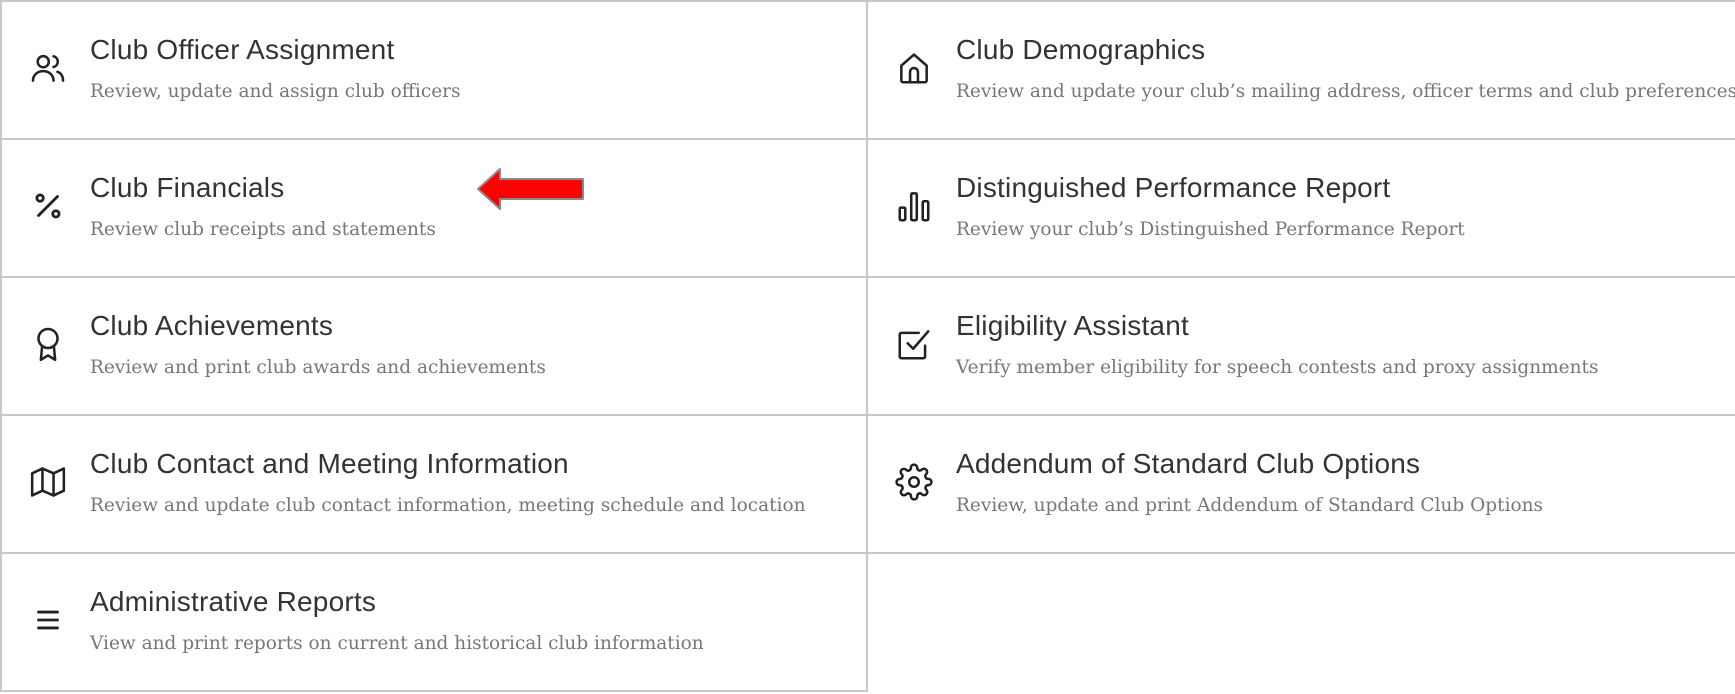 The width and height of the screenshot is (1735, 694). I want to click on empty-cell, so click(1300, 622).